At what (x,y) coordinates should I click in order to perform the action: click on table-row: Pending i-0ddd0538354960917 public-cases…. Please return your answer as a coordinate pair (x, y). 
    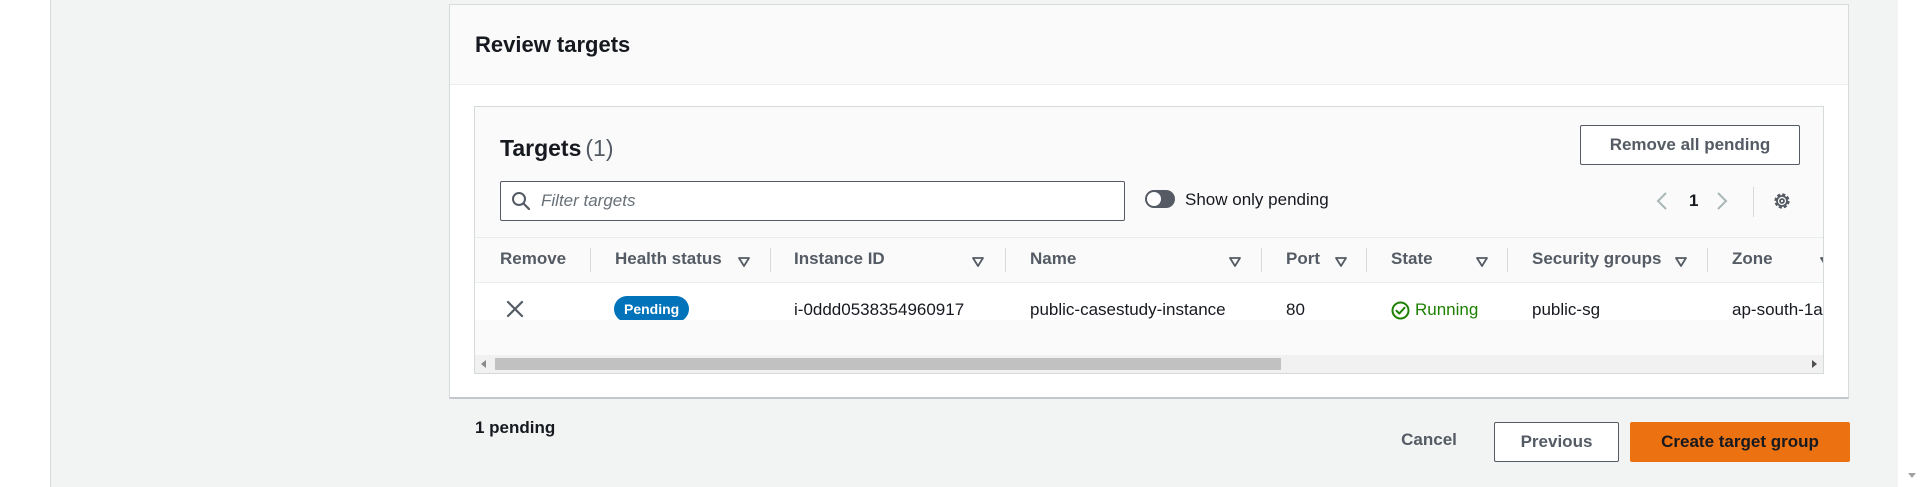
    Looking at the image, I should click on (1149, 301).